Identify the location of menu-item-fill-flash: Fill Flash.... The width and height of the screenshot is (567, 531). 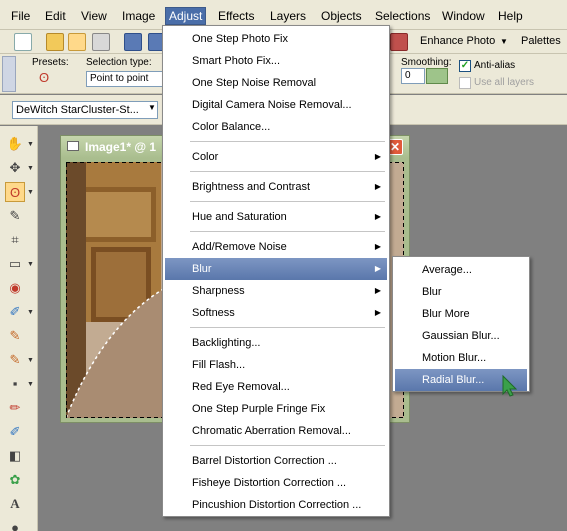
(276, 365).